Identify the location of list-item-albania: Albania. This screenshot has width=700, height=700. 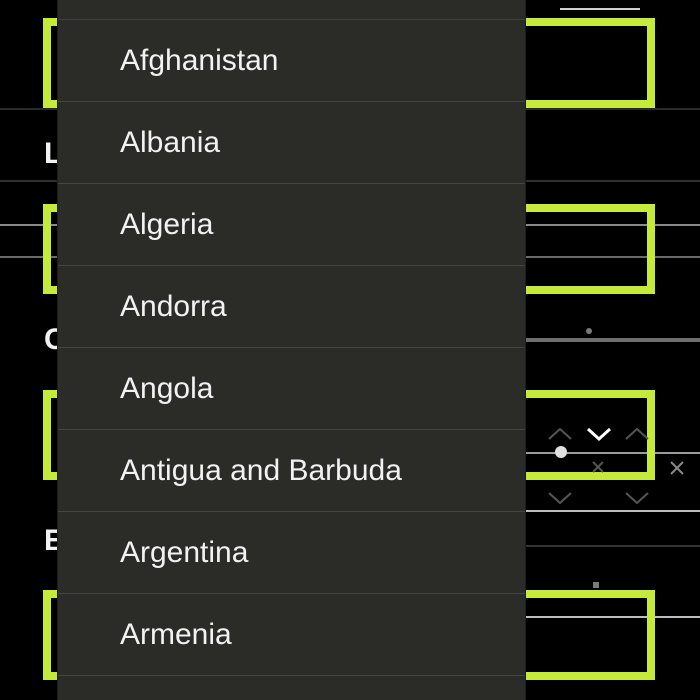
(291, 143).